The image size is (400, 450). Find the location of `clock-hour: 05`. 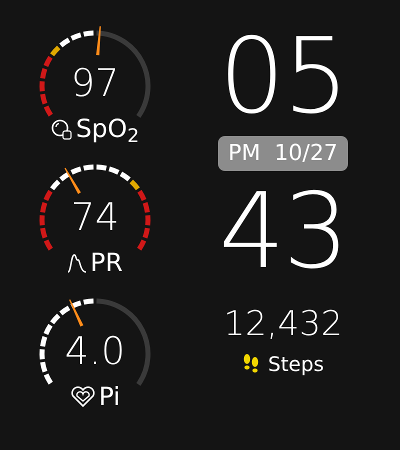

clock-hour: 05 is located at coordinates (283, 76).